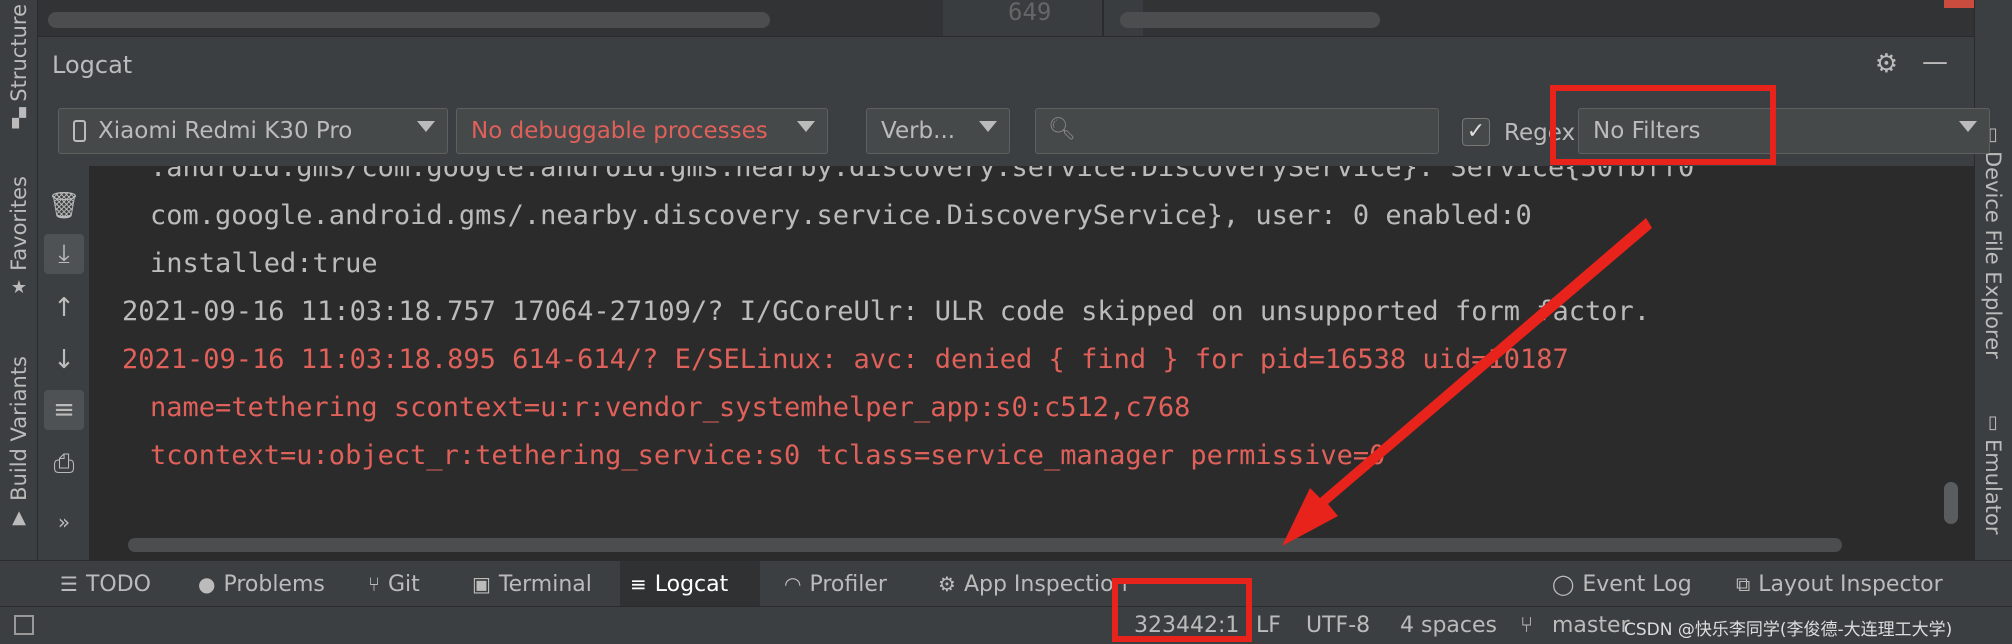  I want to click on terminal-icon: ▣, so click(481, 584).